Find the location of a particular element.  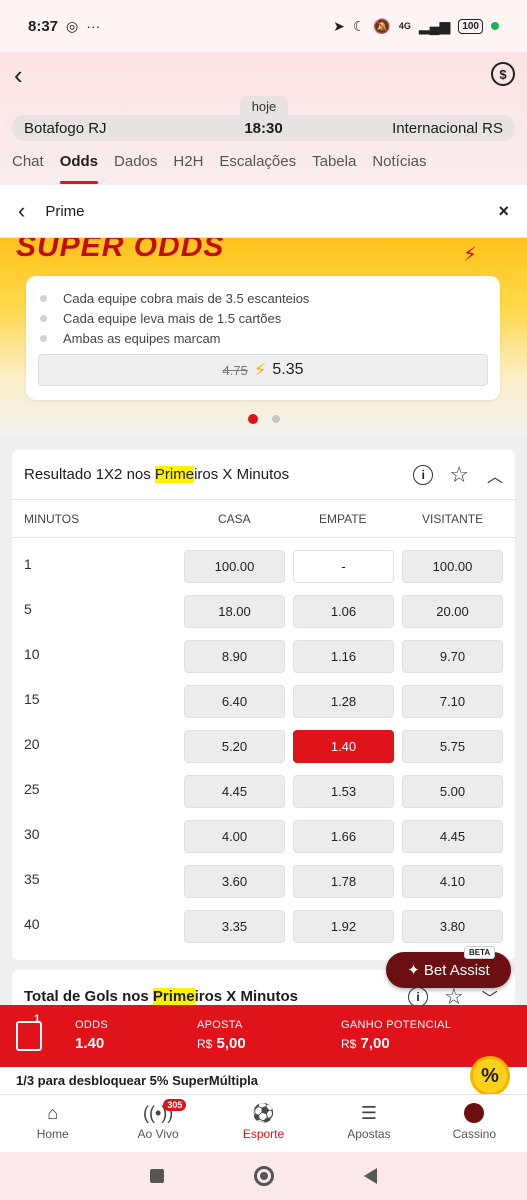

minutes-cell: 1 is located at coordinates (28, 564).